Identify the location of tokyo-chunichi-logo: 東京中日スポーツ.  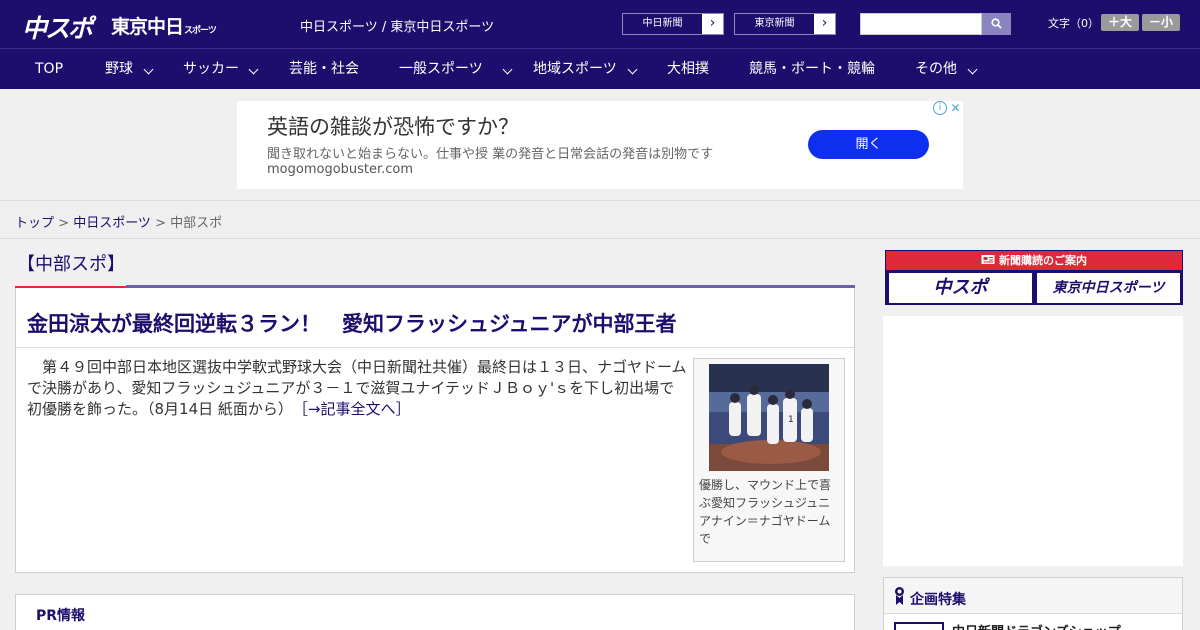
(164, 25).